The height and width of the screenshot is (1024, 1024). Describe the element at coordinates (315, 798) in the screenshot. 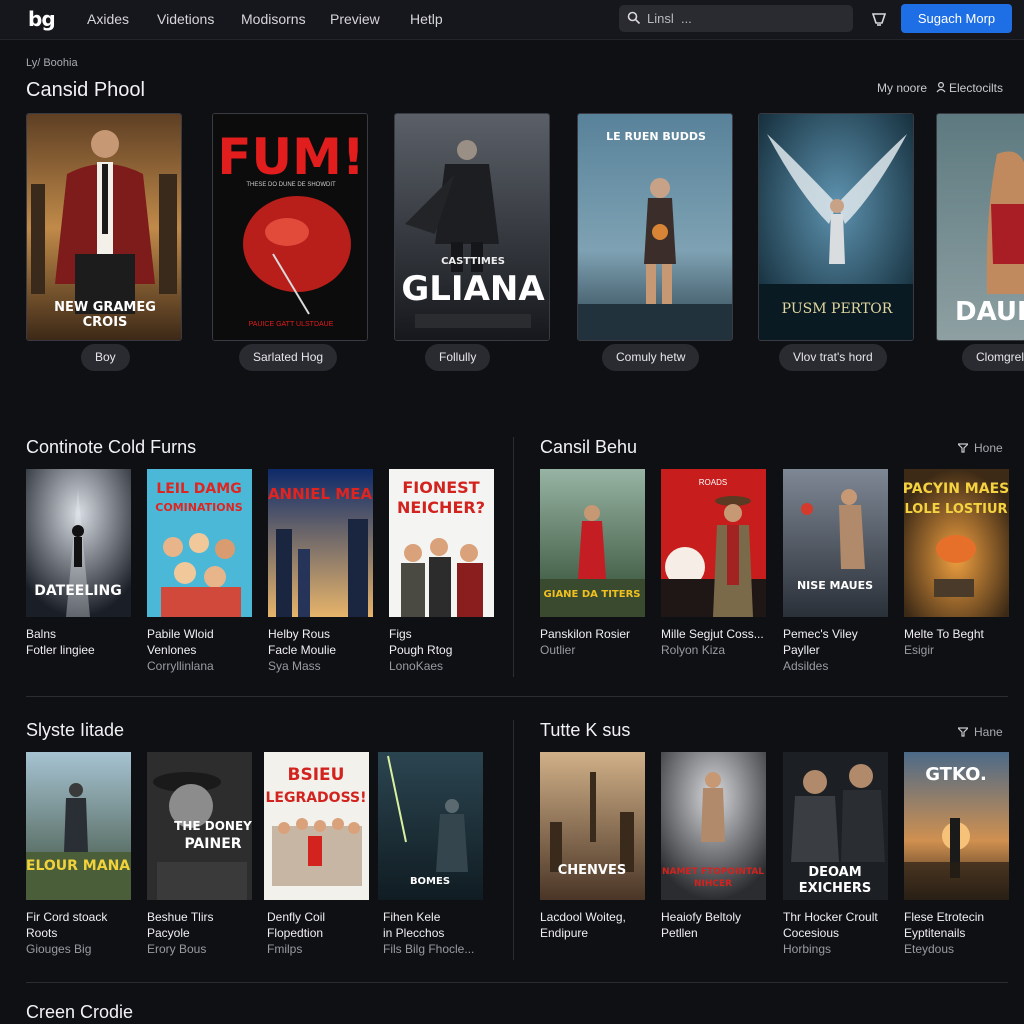

I see `poster-title-11b: LEGRADOSS!` at that location.